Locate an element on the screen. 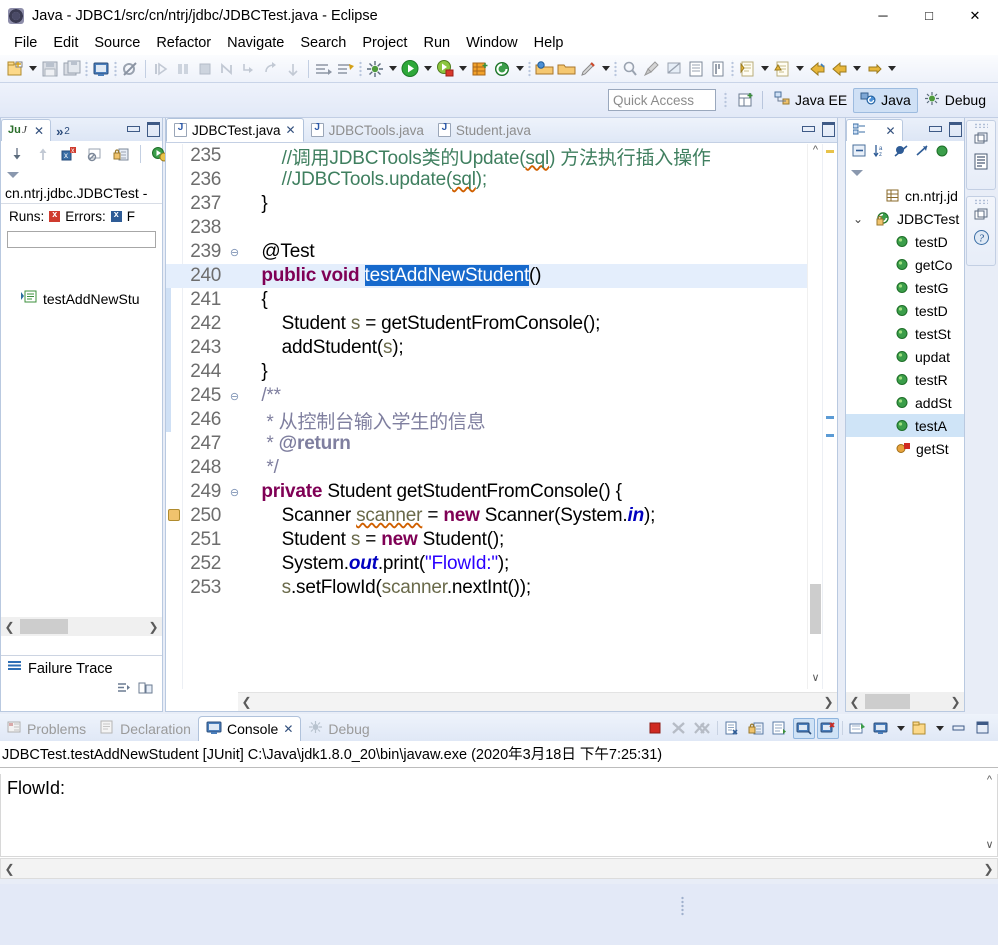  show-failures-only-icon: xx is located at coordinates (69, 154).